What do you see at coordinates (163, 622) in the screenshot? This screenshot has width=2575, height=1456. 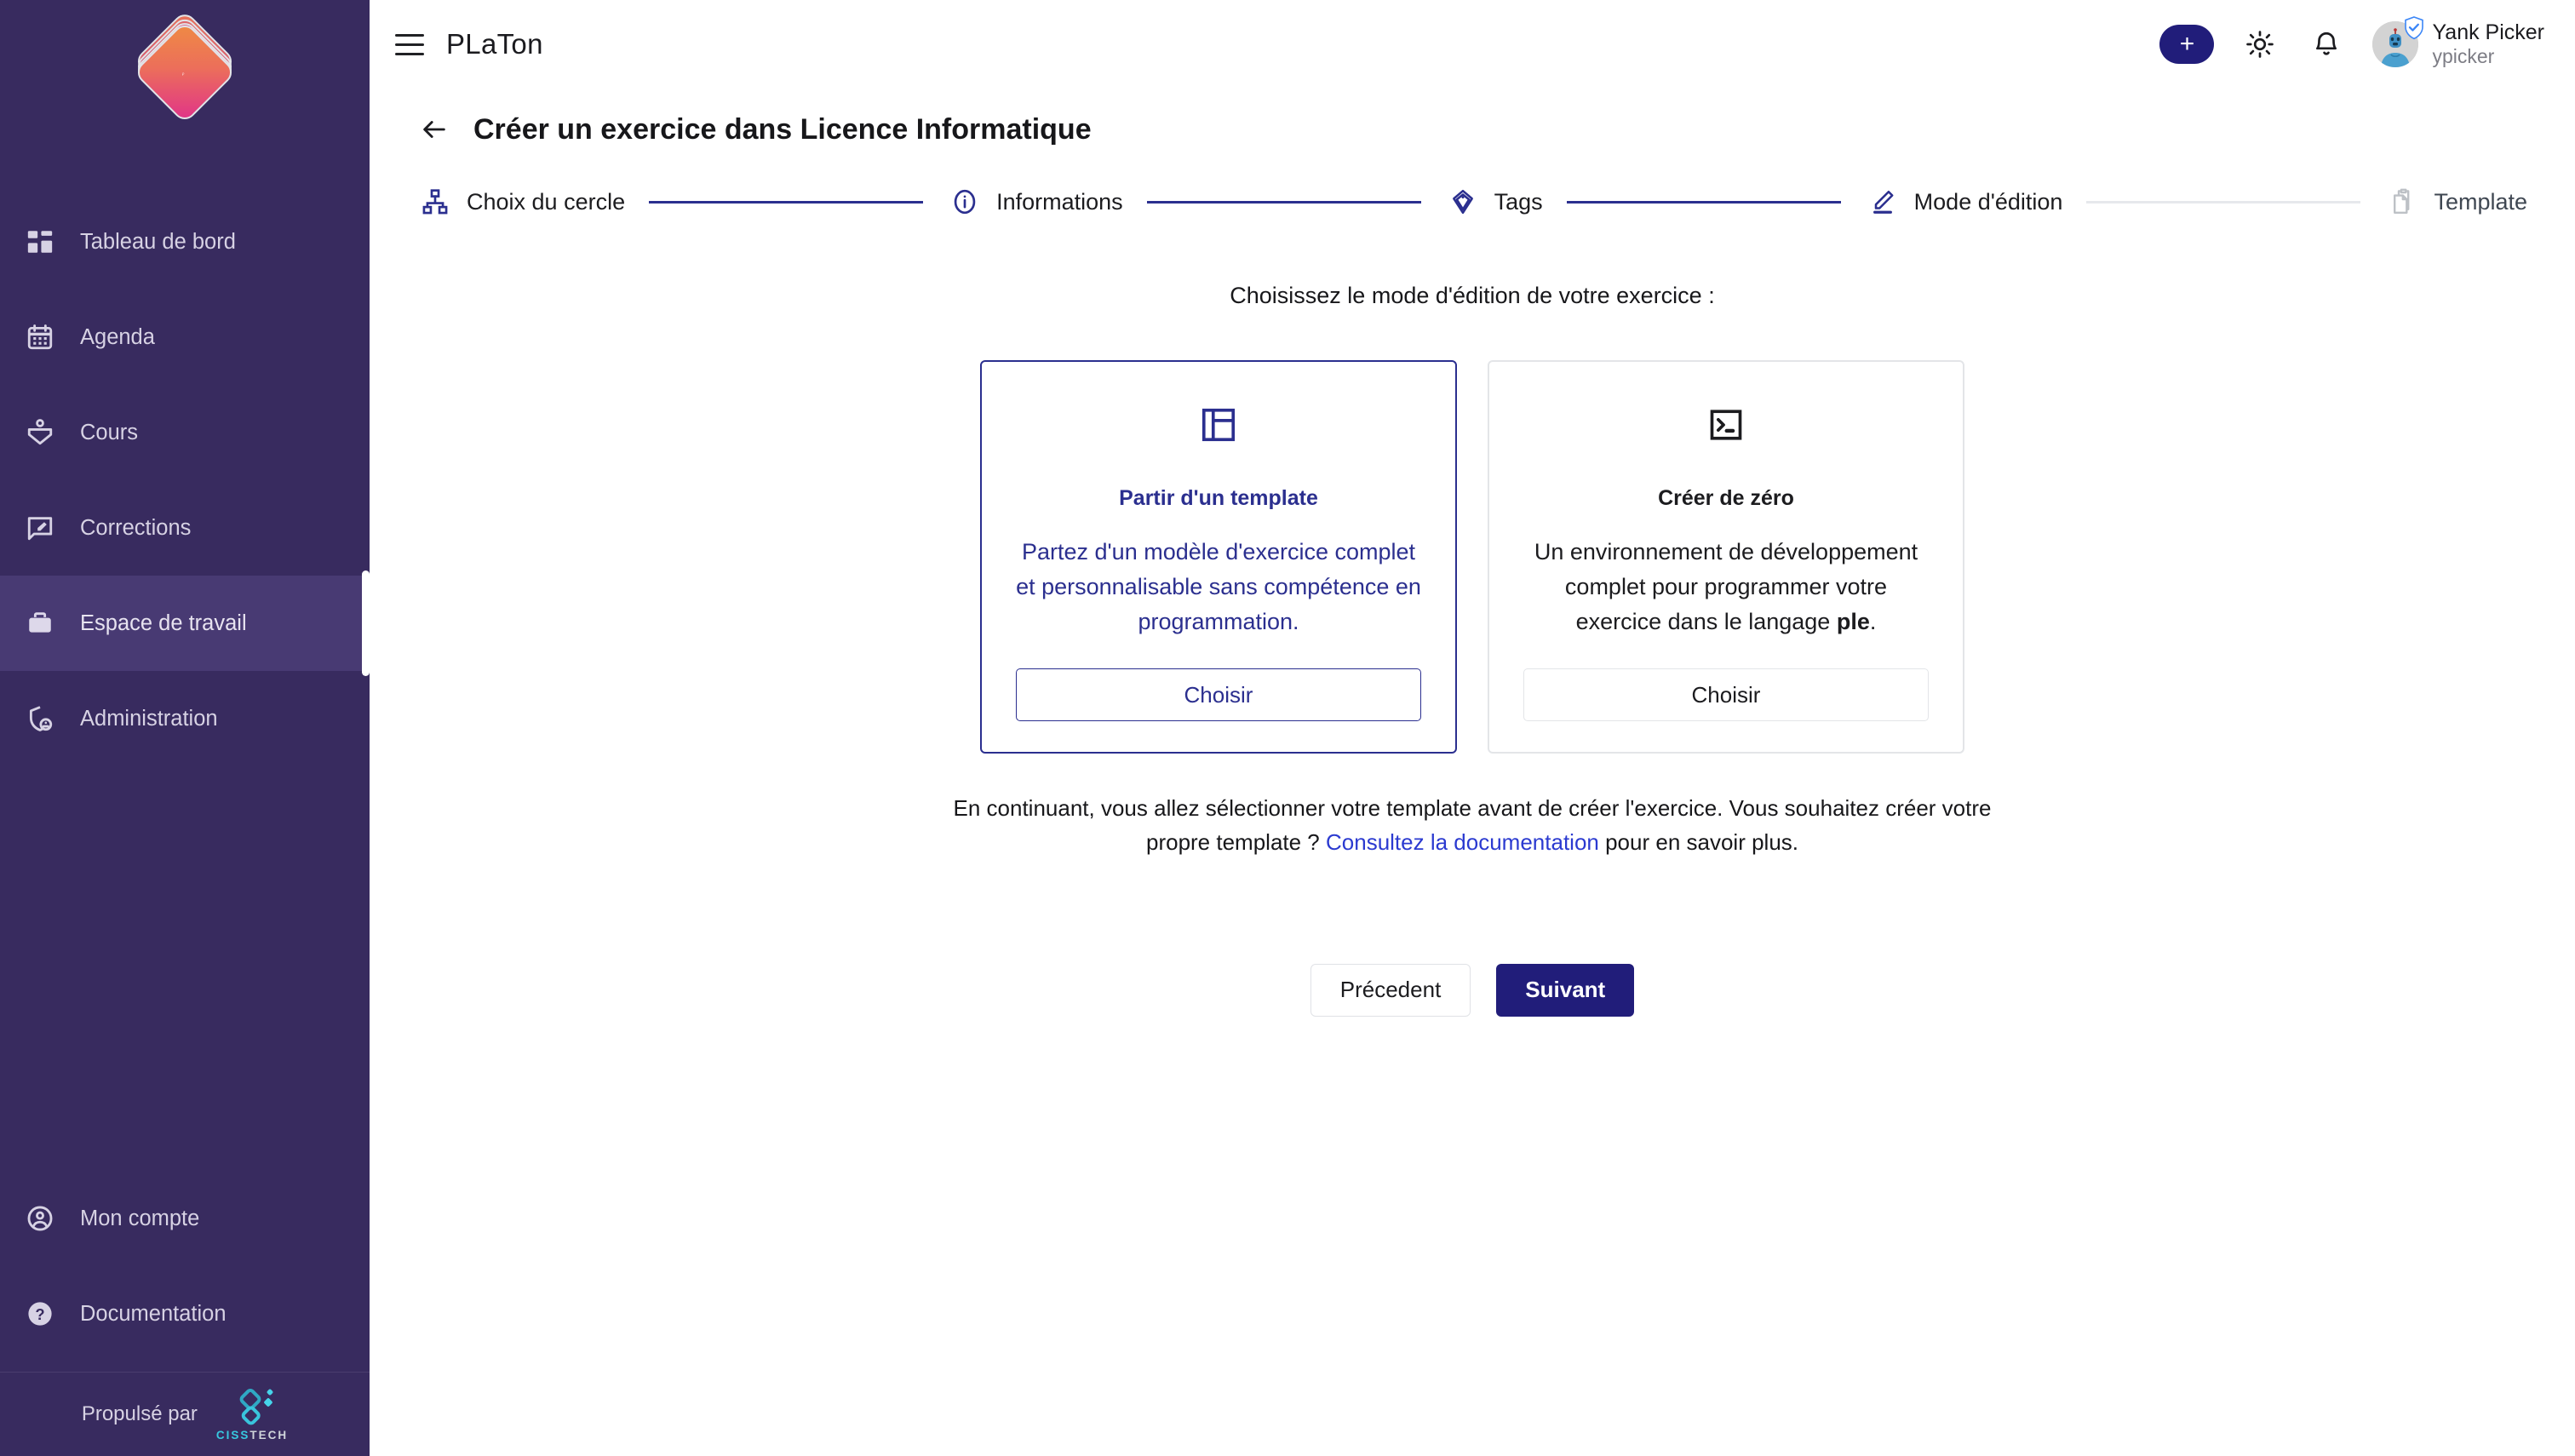 I see `sidebar-item-label: Espace de travail` at bounding box center [163, 622].